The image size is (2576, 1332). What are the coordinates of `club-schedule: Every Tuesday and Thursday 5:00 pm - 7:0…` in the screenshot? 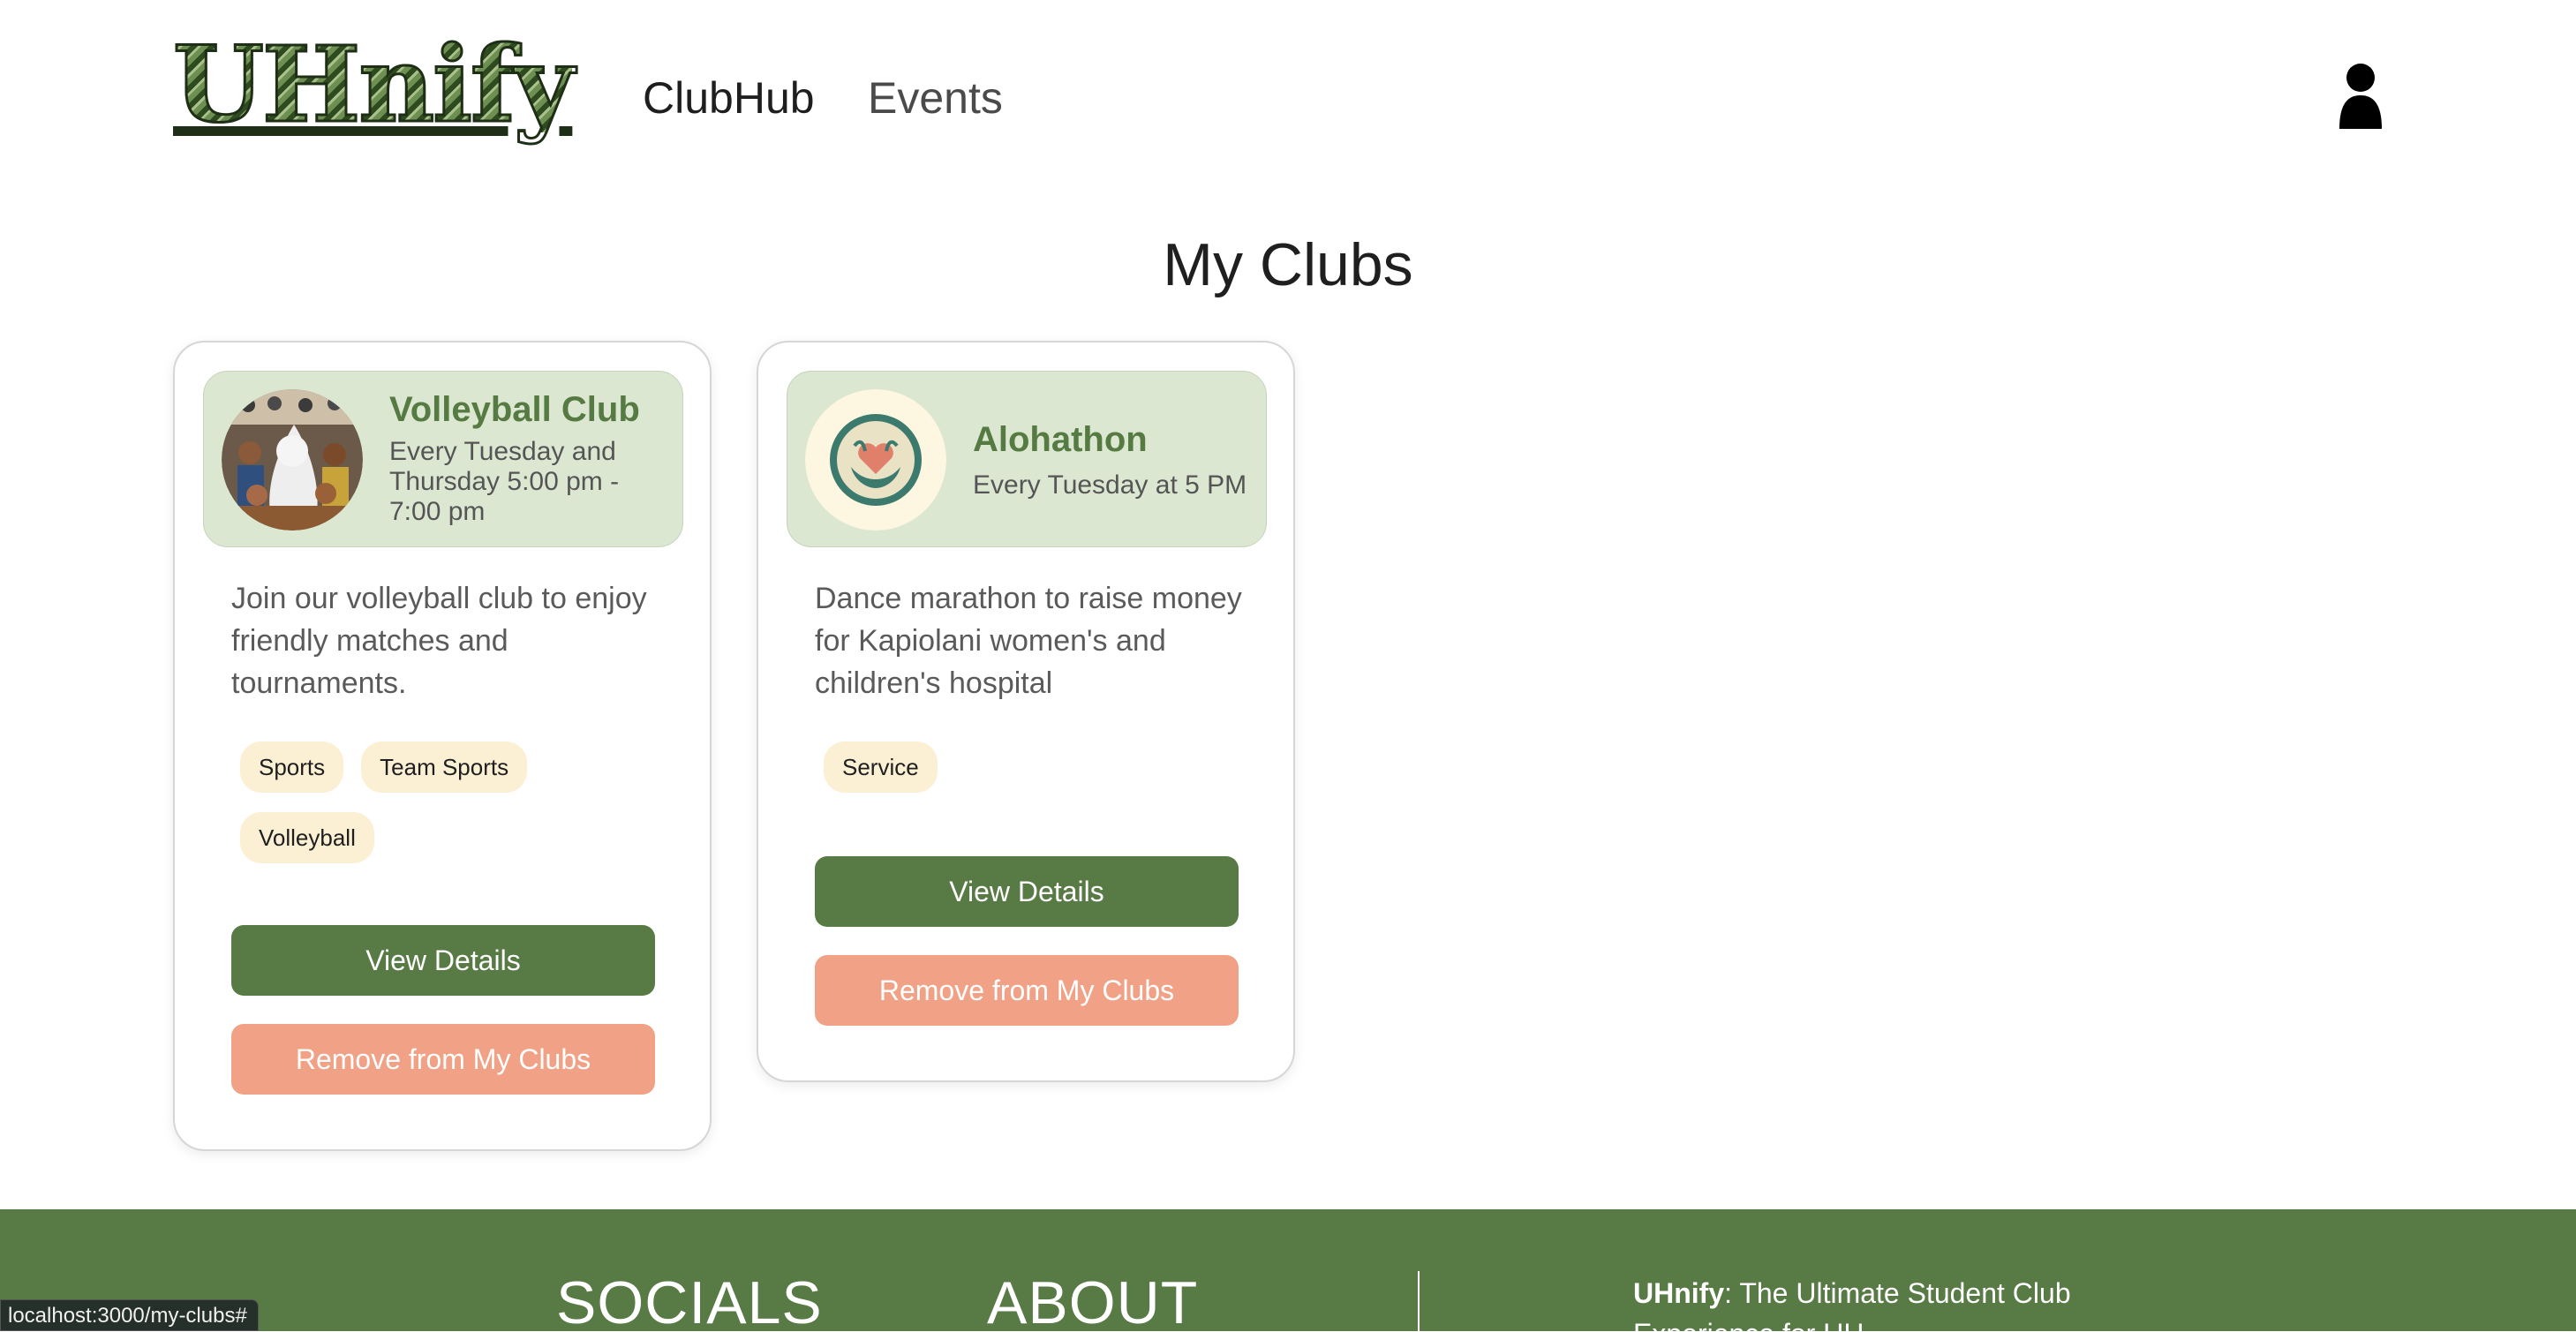 It's located at (505, 481).